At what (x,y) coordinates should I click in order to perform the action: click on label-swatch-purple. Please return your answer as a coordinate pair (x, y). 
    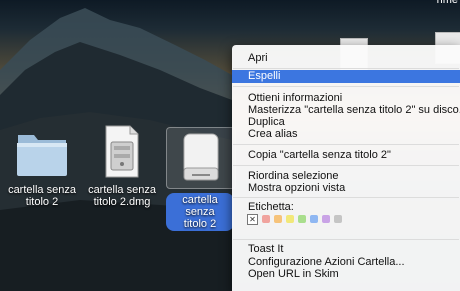
    Looking at the image, I should click on (326, 219).